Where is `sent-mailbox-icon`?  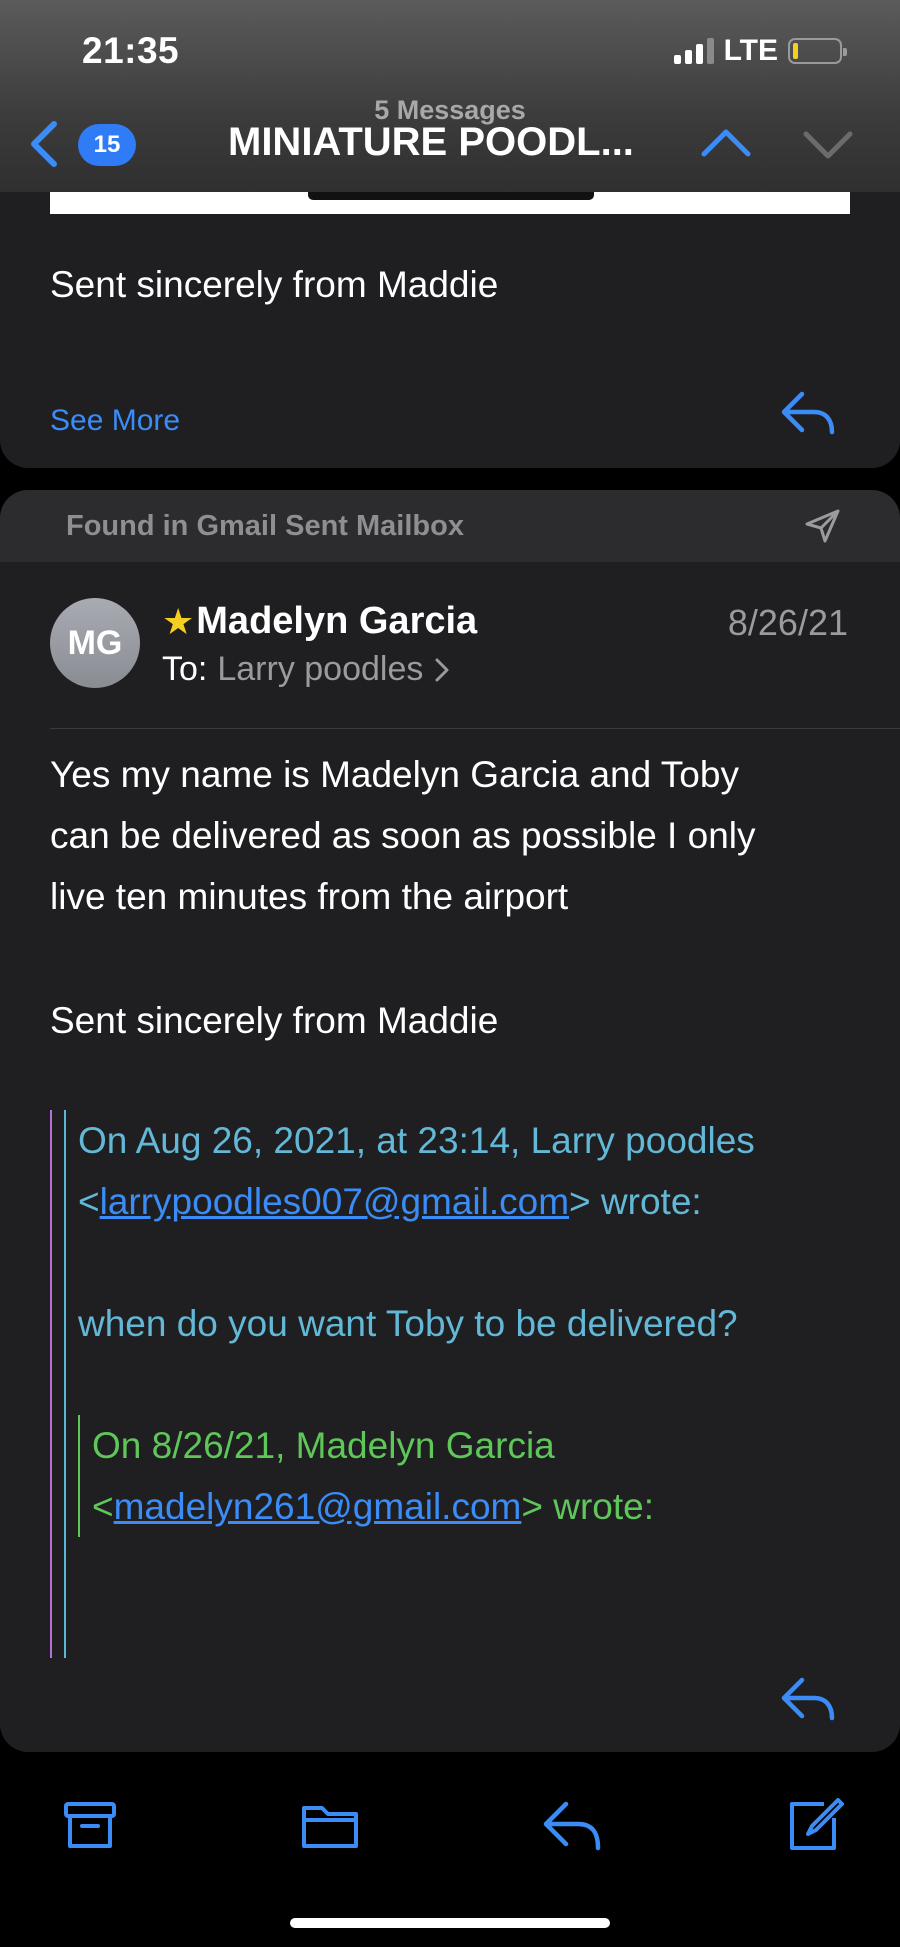
sent-mailbox-icon is located at coordinates (822, 526).